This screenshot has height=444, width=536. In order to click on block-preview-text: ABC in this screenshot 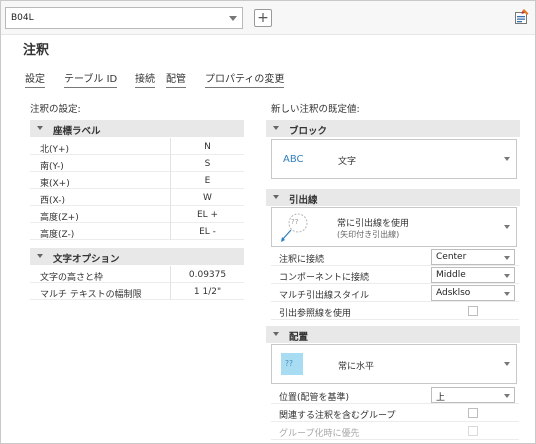, I will do `click(293, 159)`.